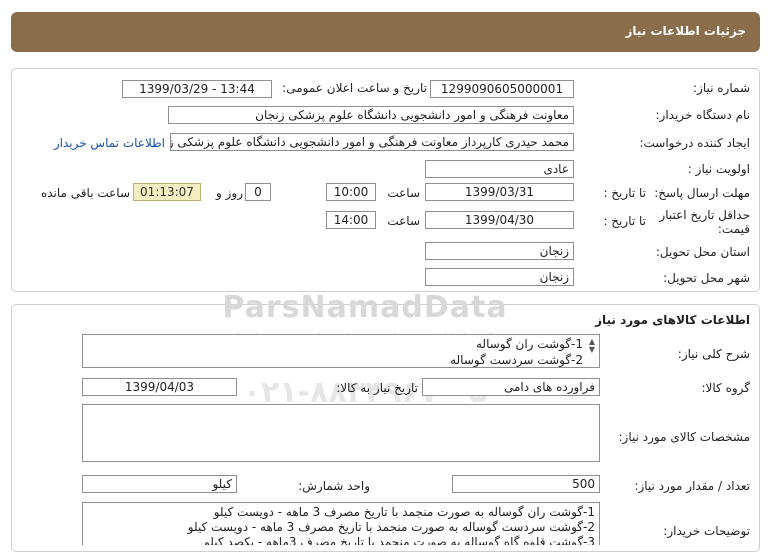  I want to click on countdown-timer: 01:13:07, so click(167, 192).